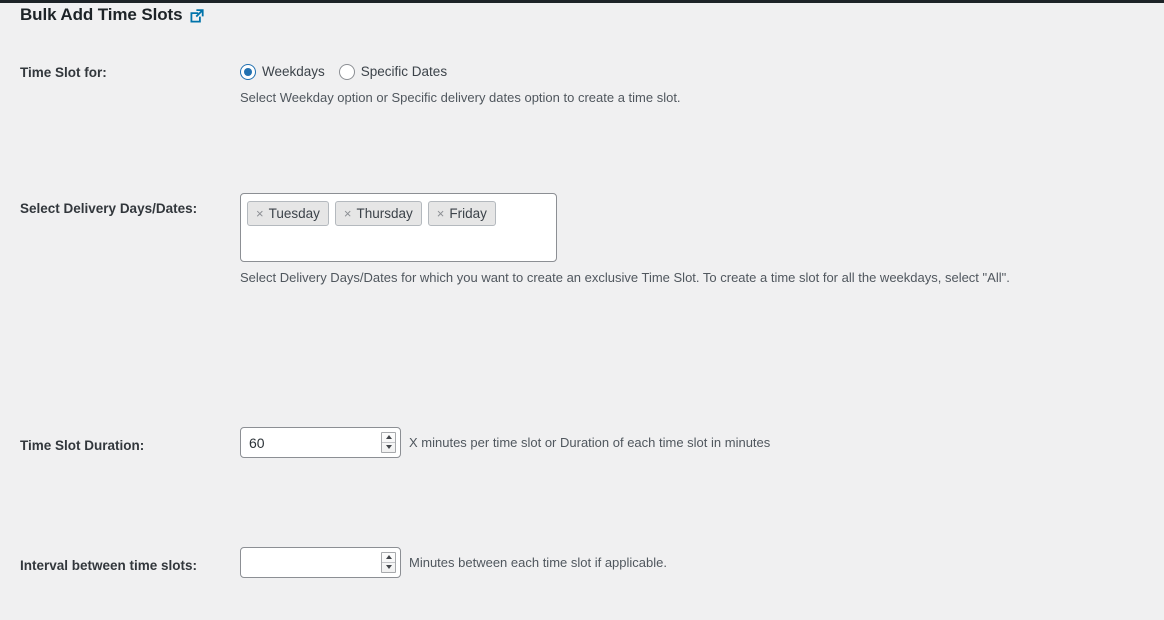 This screenshot has height=620, width=1164. I want to click on label-delivery-days: Select Delivery Days/Dates:, so click(109, 208).